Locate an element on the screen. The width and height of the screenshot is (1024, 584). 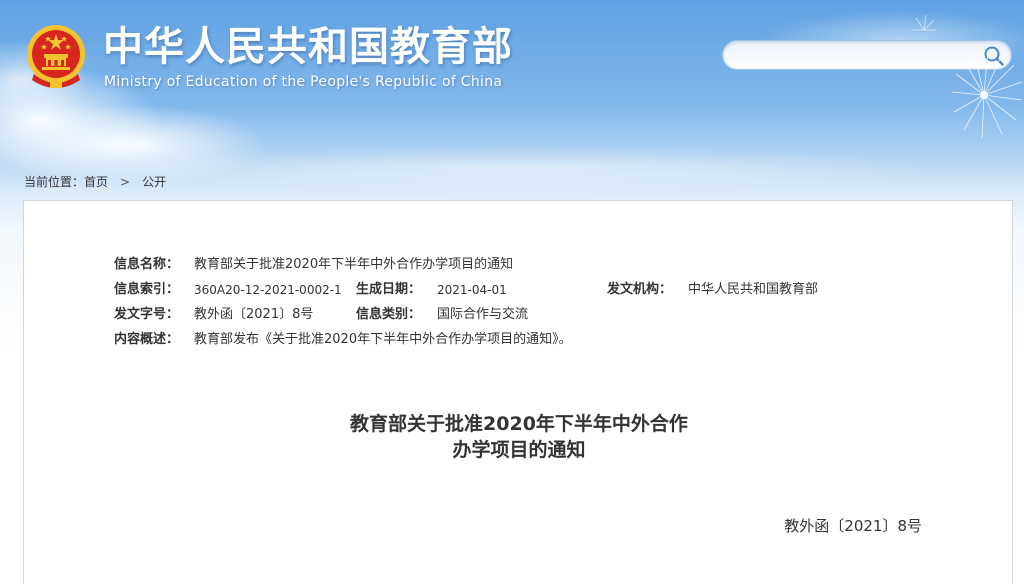
breadcrumb-prefix: 当前位置： is located at coordinates (54, 182).